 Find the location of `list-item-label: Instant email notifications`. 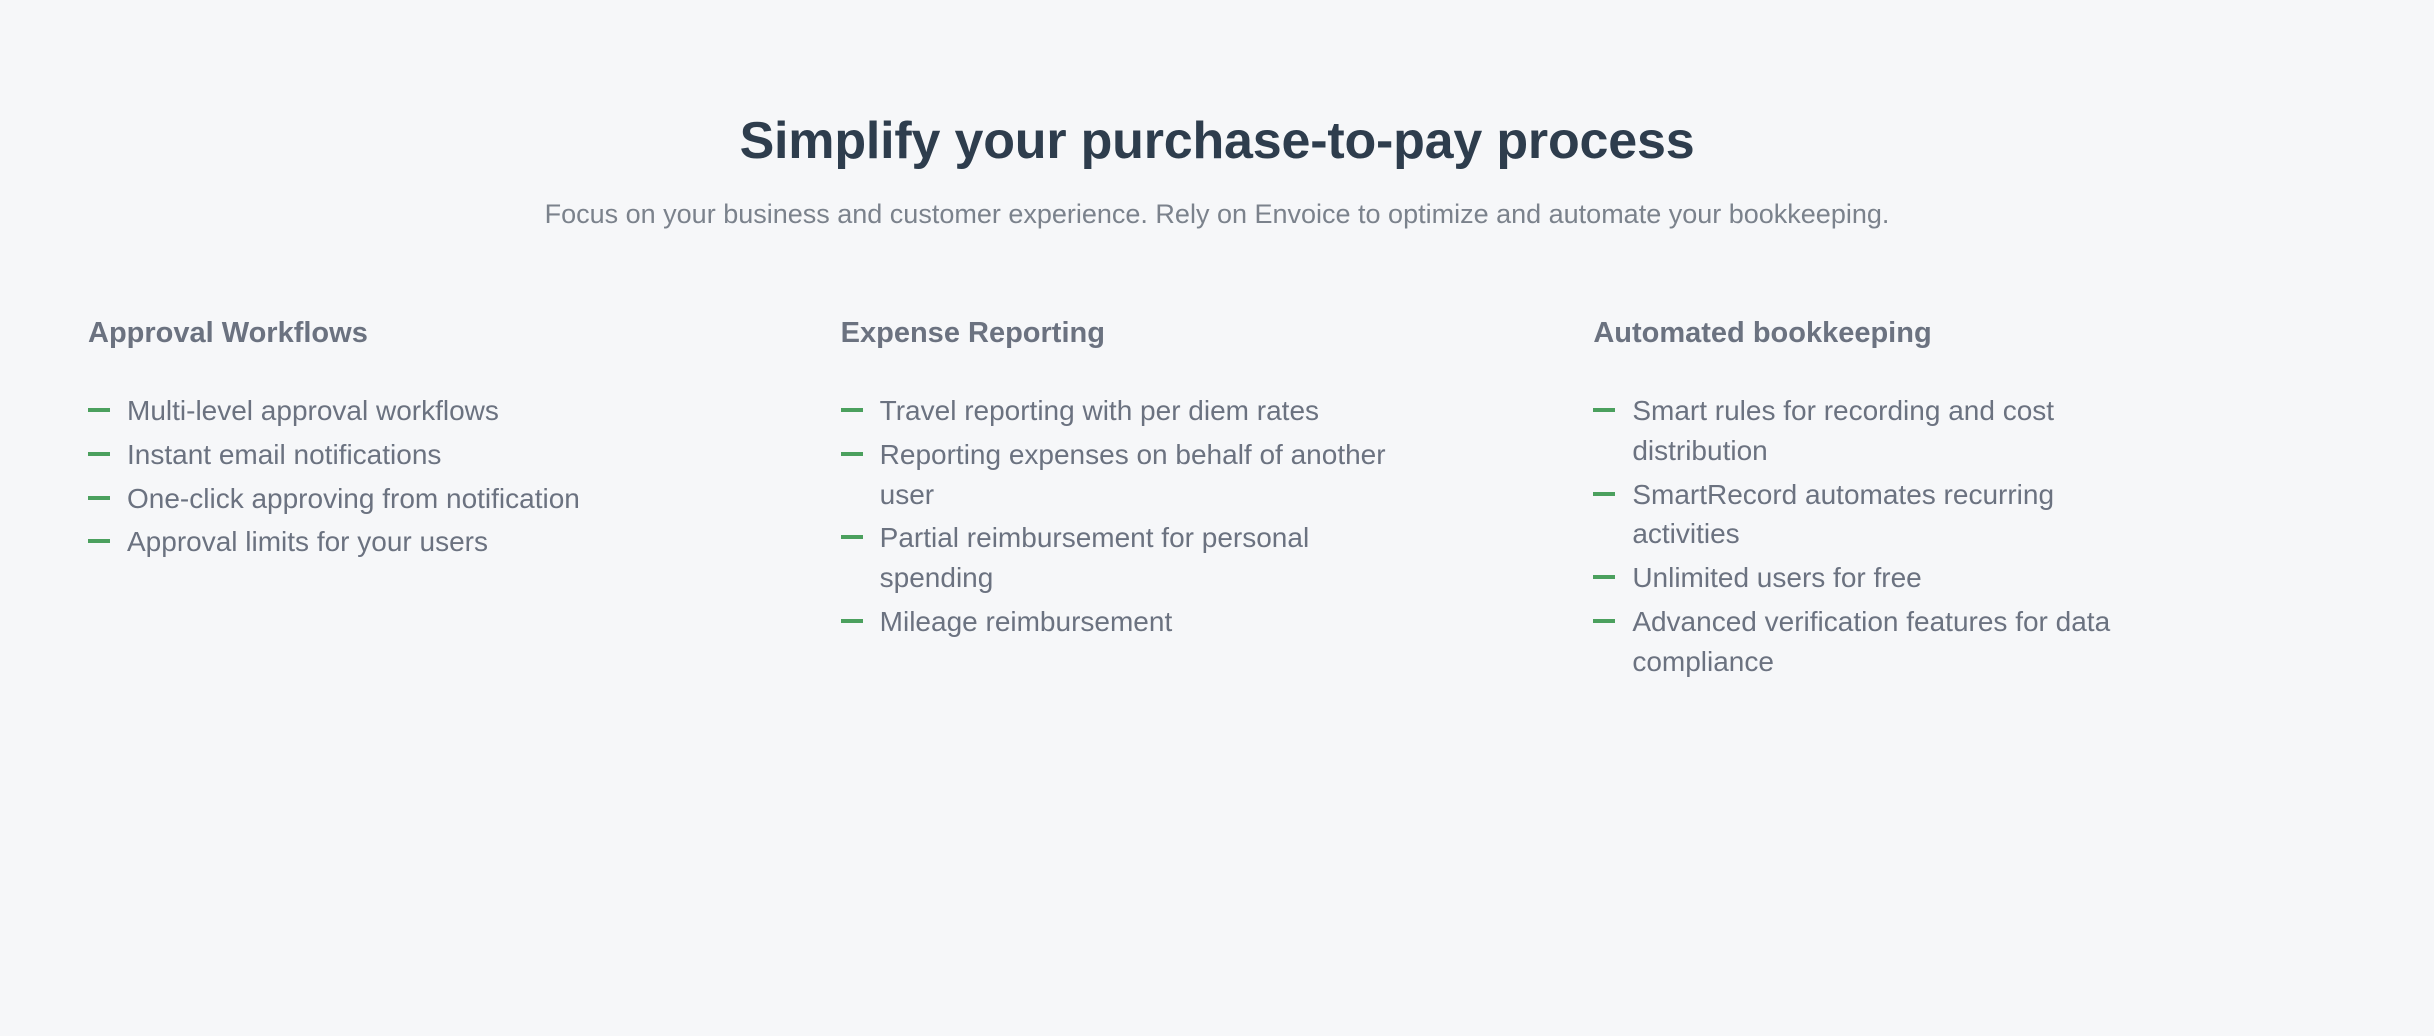

list-item-label: Instant email notifications is located at coordinates (284, 454).